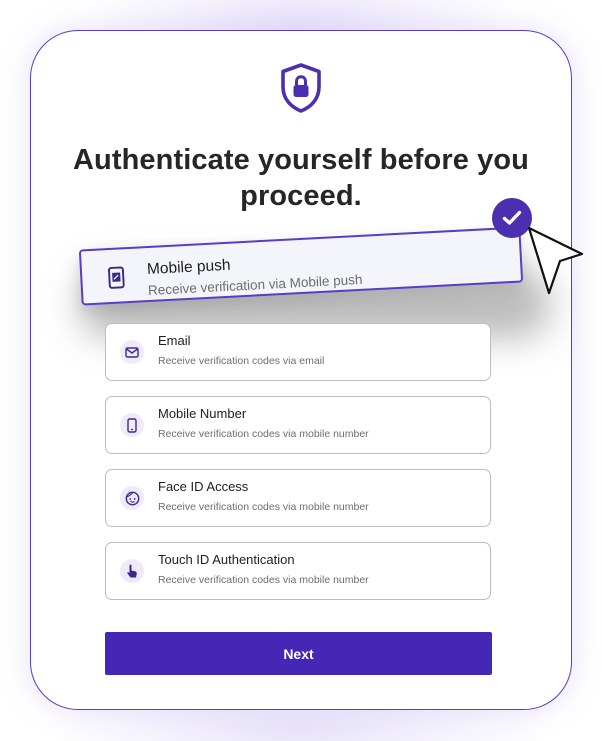 The width and height of the screenshot is (602, 741). I want to click on option-title: Face ID Access, so click(203, 486).